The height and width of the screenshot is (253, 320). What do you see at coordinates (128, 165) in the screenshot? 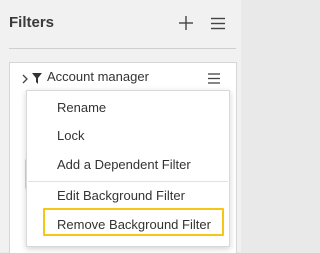
I see `menu-item-add-dependent-filter: Add a Dependent Filter` at bounding box center [128, 165].